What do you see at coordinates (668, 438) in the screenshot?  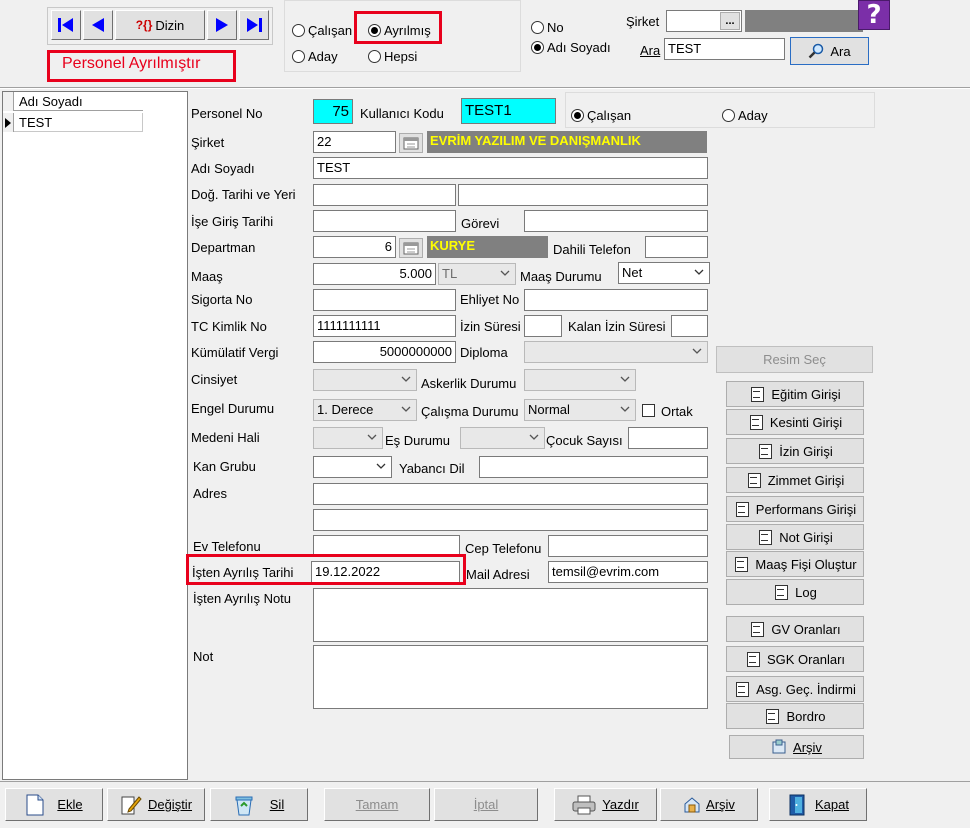 I see `cocuk-sayisi-field` at bounding box center [668, 438].